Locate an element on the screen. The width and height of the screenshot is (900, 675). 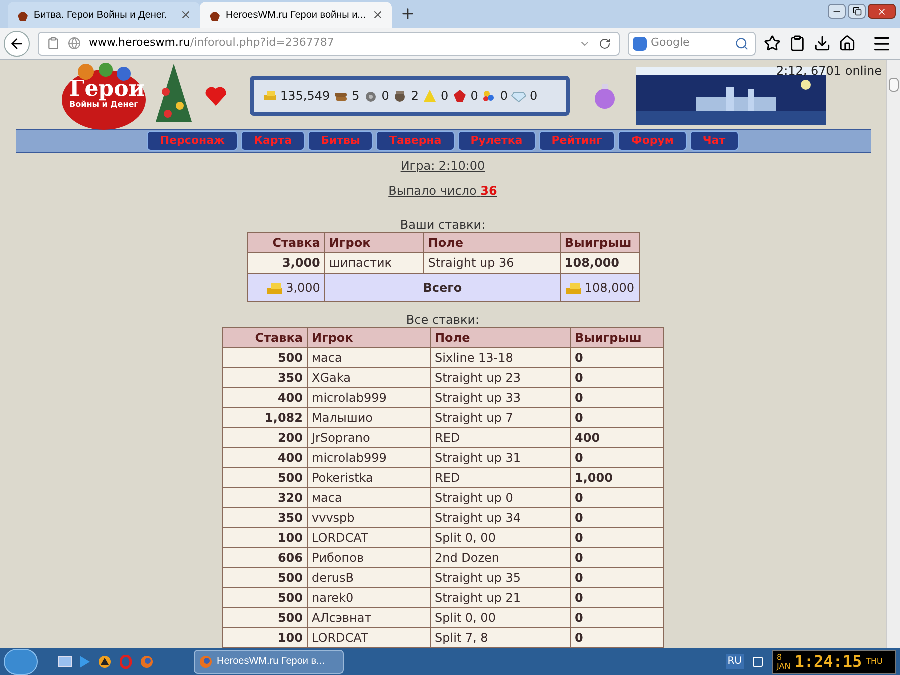
bookmark-icon is located at coordinates (772, 43).